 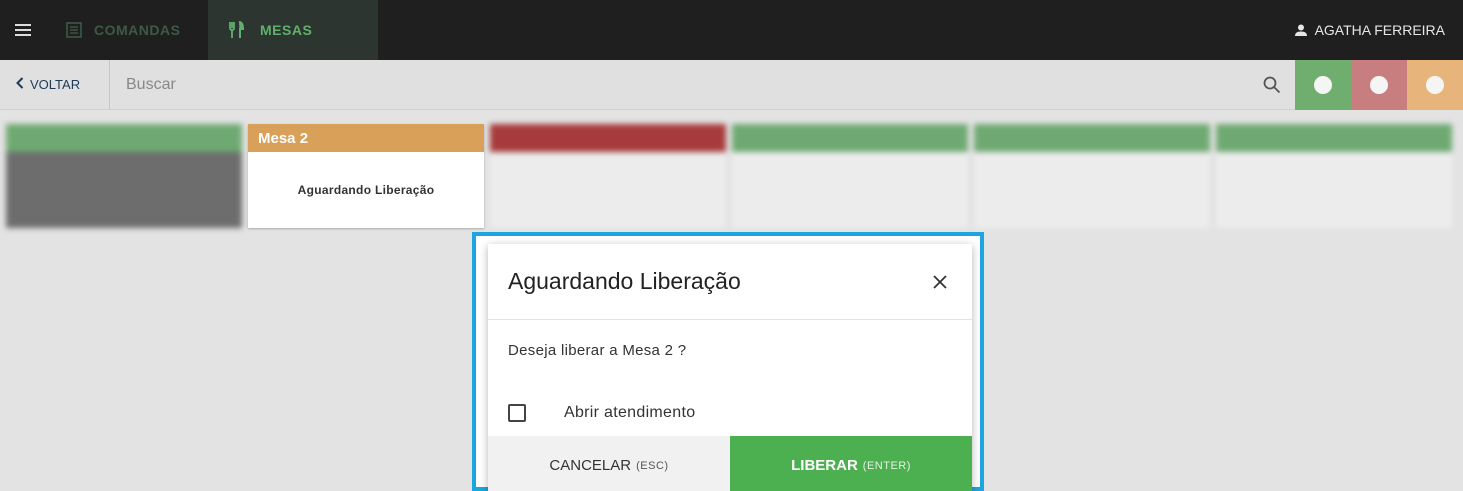 I want to click on dialog-header: Aguardando Liberação, so click(x=730, y=282).